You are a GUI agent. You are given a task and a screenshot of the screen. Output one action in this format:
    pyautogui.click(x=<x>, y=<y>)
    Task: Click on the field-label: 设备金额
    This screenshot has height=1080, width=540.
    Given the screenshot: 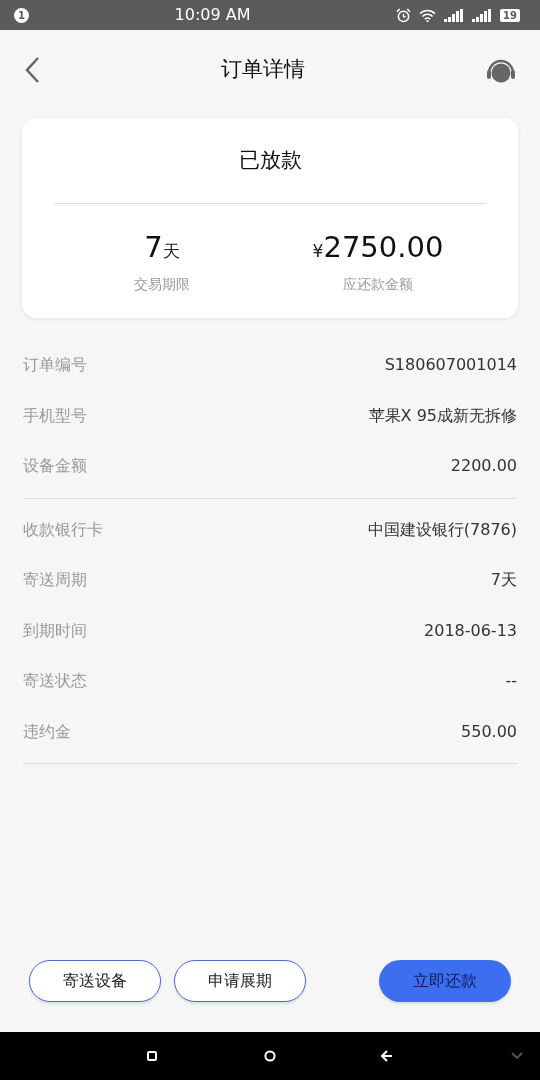 What is the action you would take?
    pyautogui.click(x=55, y=466)
    